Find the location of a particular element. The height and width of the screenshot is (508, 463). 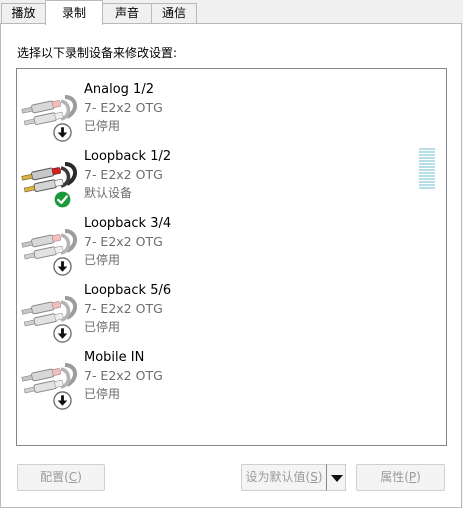

tab-communications: 通信 is located at coordinates (174, 13).